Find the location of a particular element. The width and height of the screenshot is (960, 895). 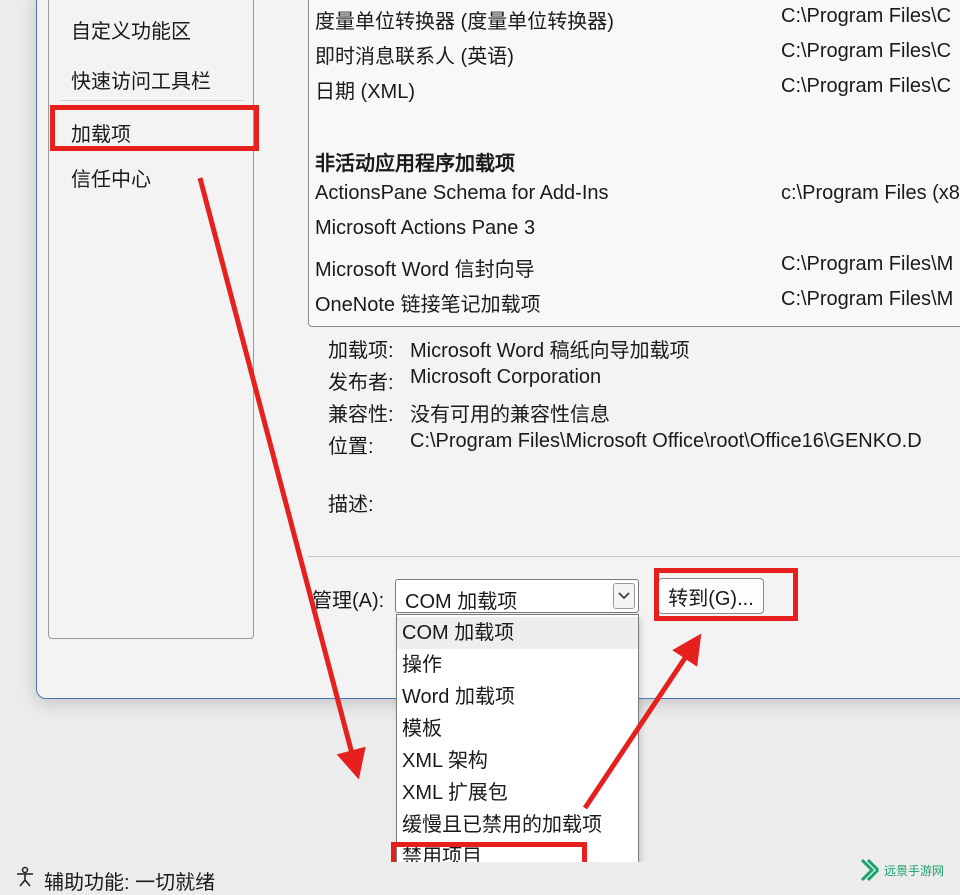

arrow-to-dropdown is located at coordinates (281, 478).